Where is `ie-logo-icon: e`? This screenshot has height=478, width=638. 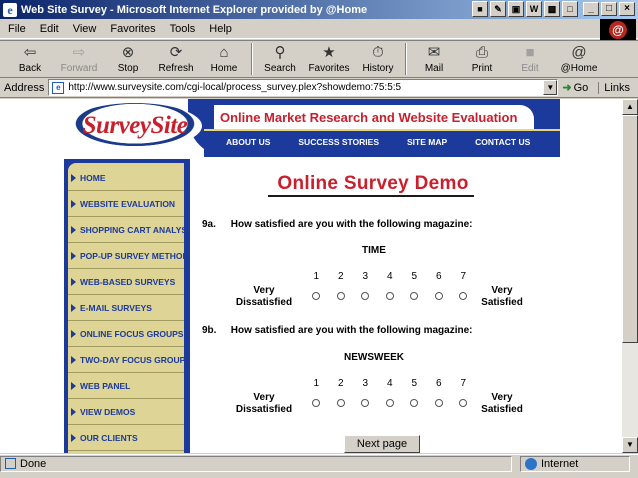
ie-logo-icon: e is located at coordinates (10, 9).